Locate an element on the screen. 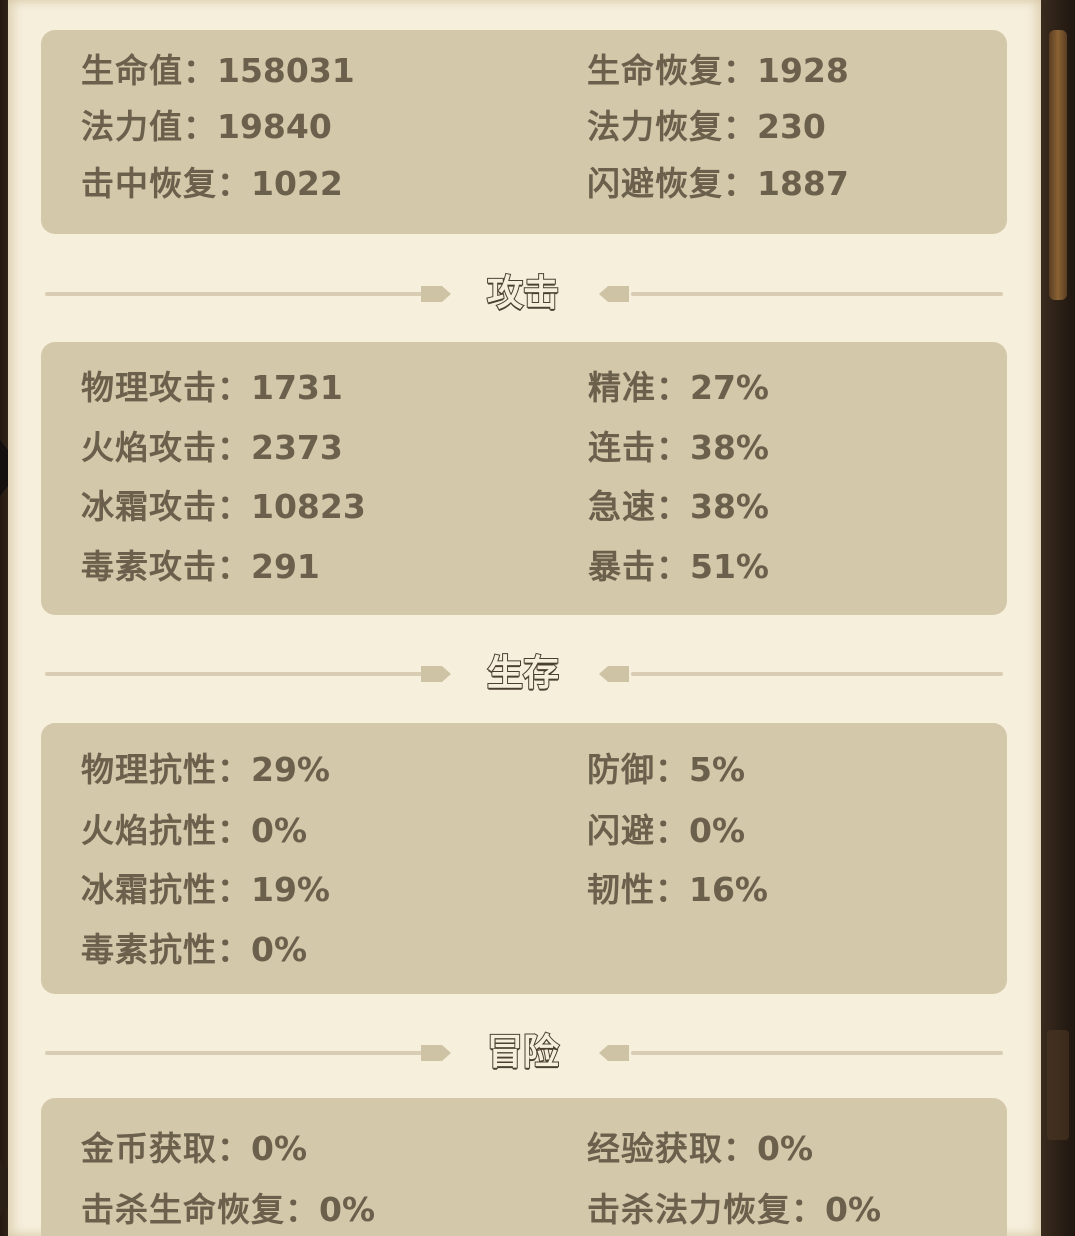 The width and height of the screenshot is (1075, 1236). stat-value: 1887 is located at coordinates (803, 183).